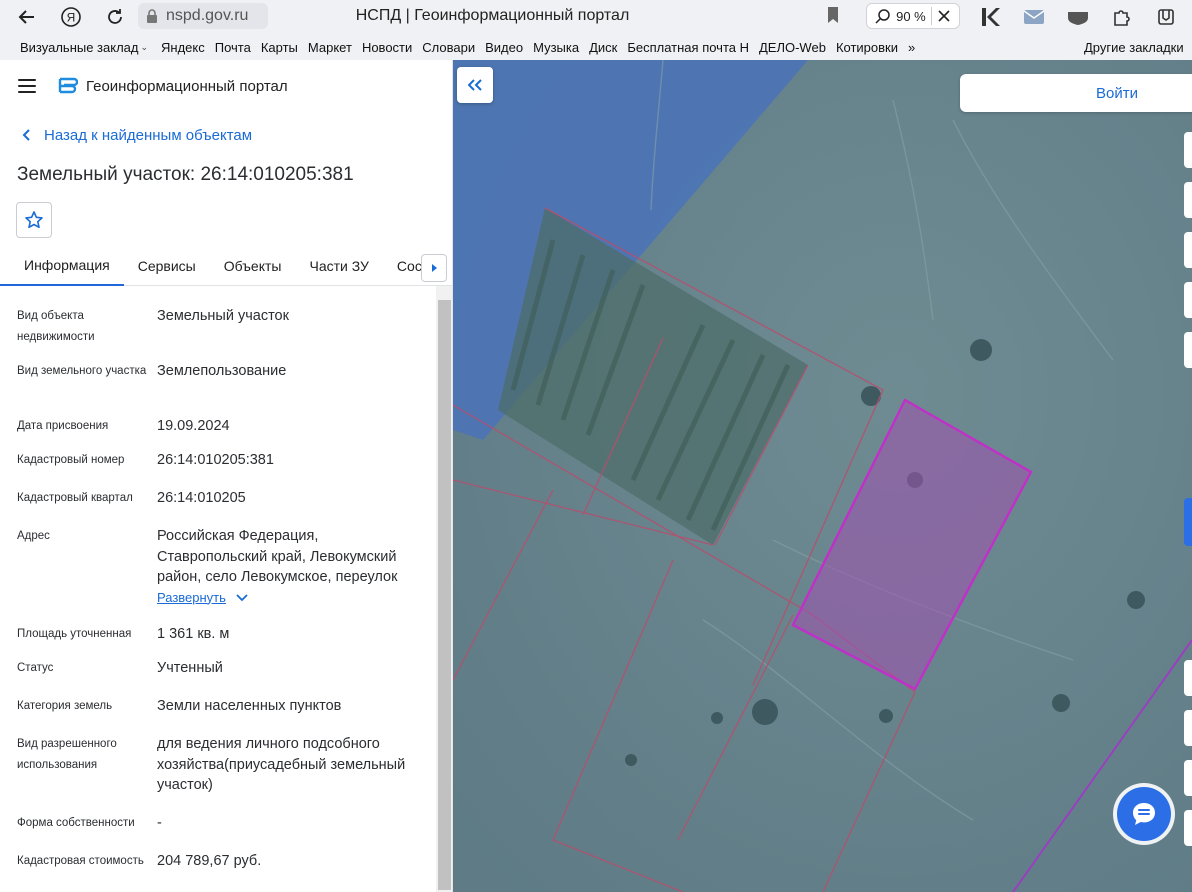  Describe the element at coordinates (71, 460) in the screenshot. I see `info-label: Кадастровый номер` at that location.